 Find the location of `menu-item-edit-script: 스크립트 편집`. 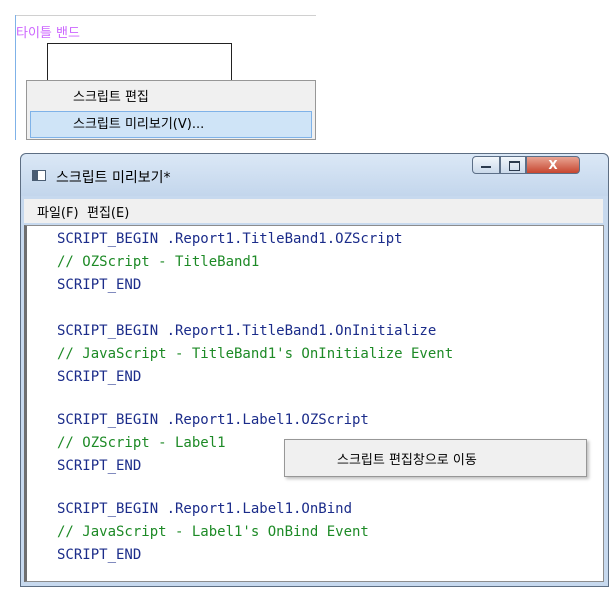

menu-item-edit-script: 스크립트 편집 is located at coordinates (171, 97).